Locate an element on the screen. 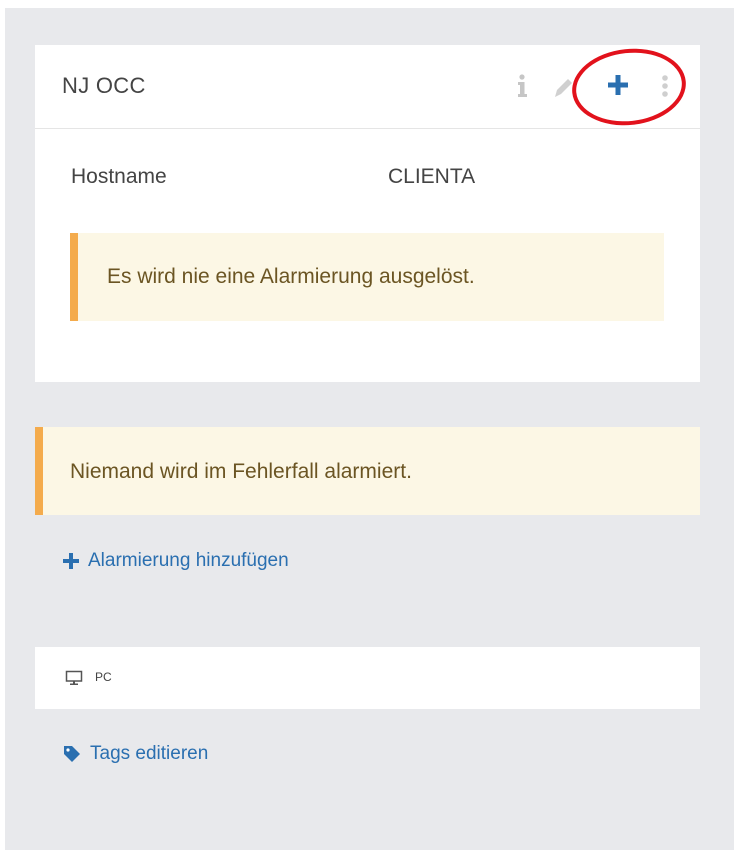 Image resolution: width=734 pixels, height=850 pixels. plus-icon is located at coordinates (71, 561).